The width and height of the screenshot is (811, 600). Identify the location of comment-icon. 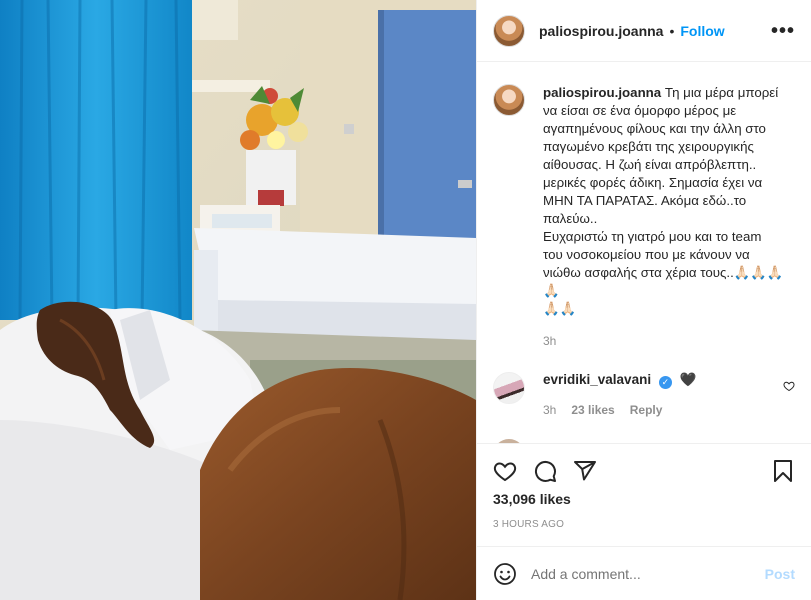
(545, 471).